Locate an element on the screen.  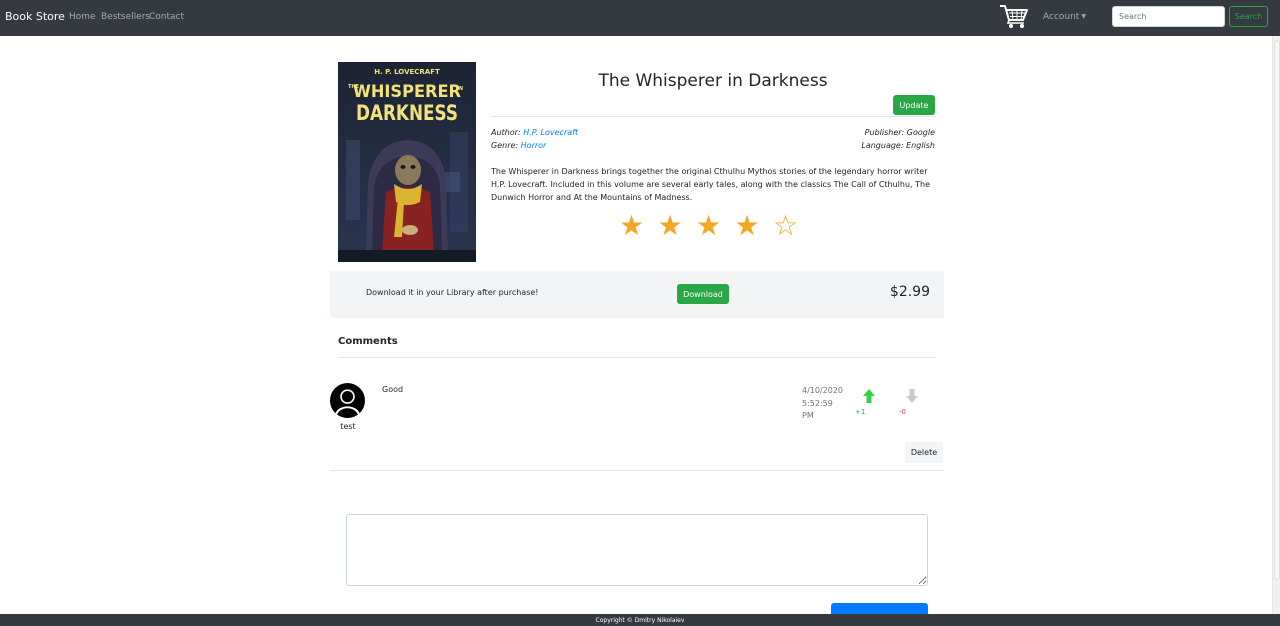
book-author: Author: H.P. Lovecraft is located at coordinates (534, 132).